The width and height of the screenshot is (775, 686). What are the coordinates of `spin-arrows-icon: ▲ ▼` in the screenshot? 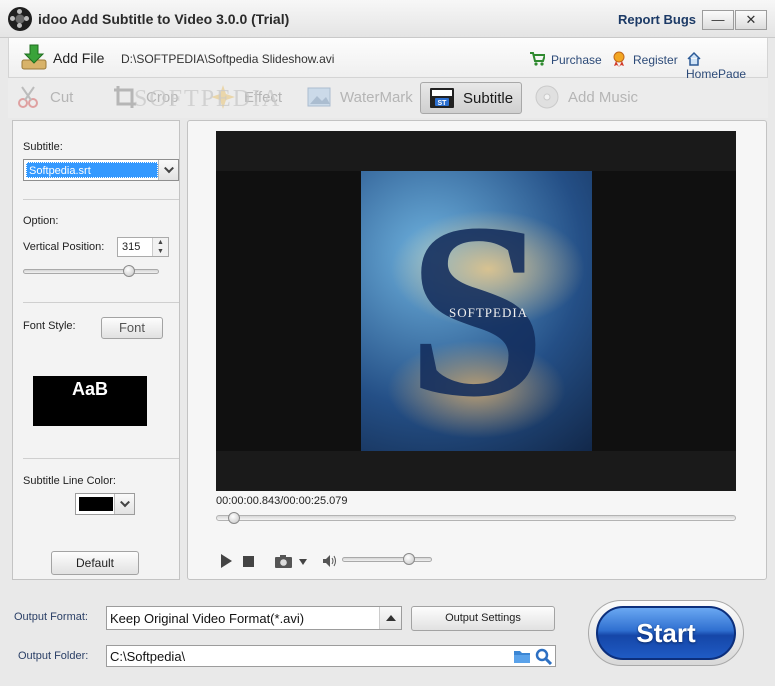 It's located at (160, 247).